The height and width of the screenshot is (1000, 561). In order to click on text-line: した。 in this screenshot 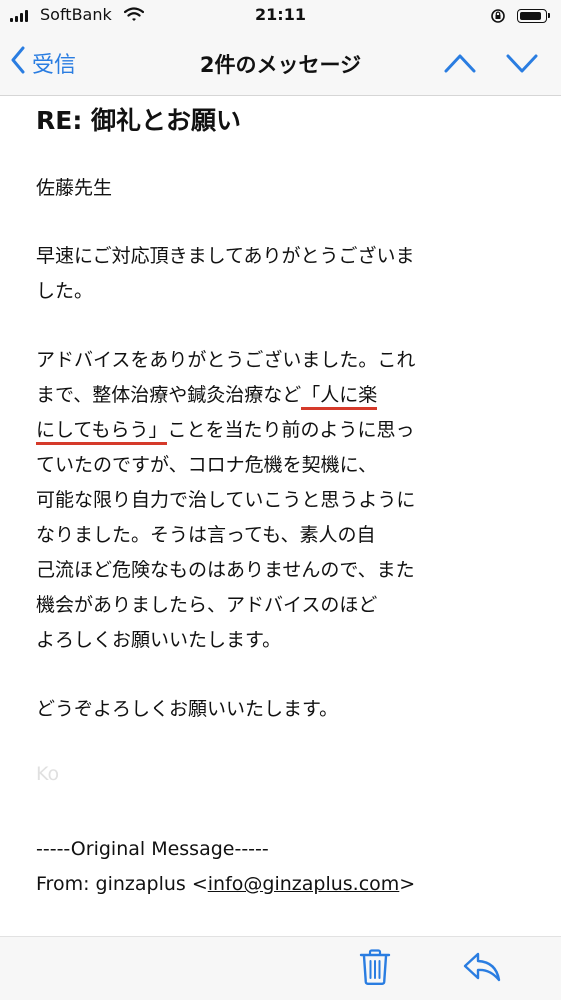, I will do `click(65, 291)`.